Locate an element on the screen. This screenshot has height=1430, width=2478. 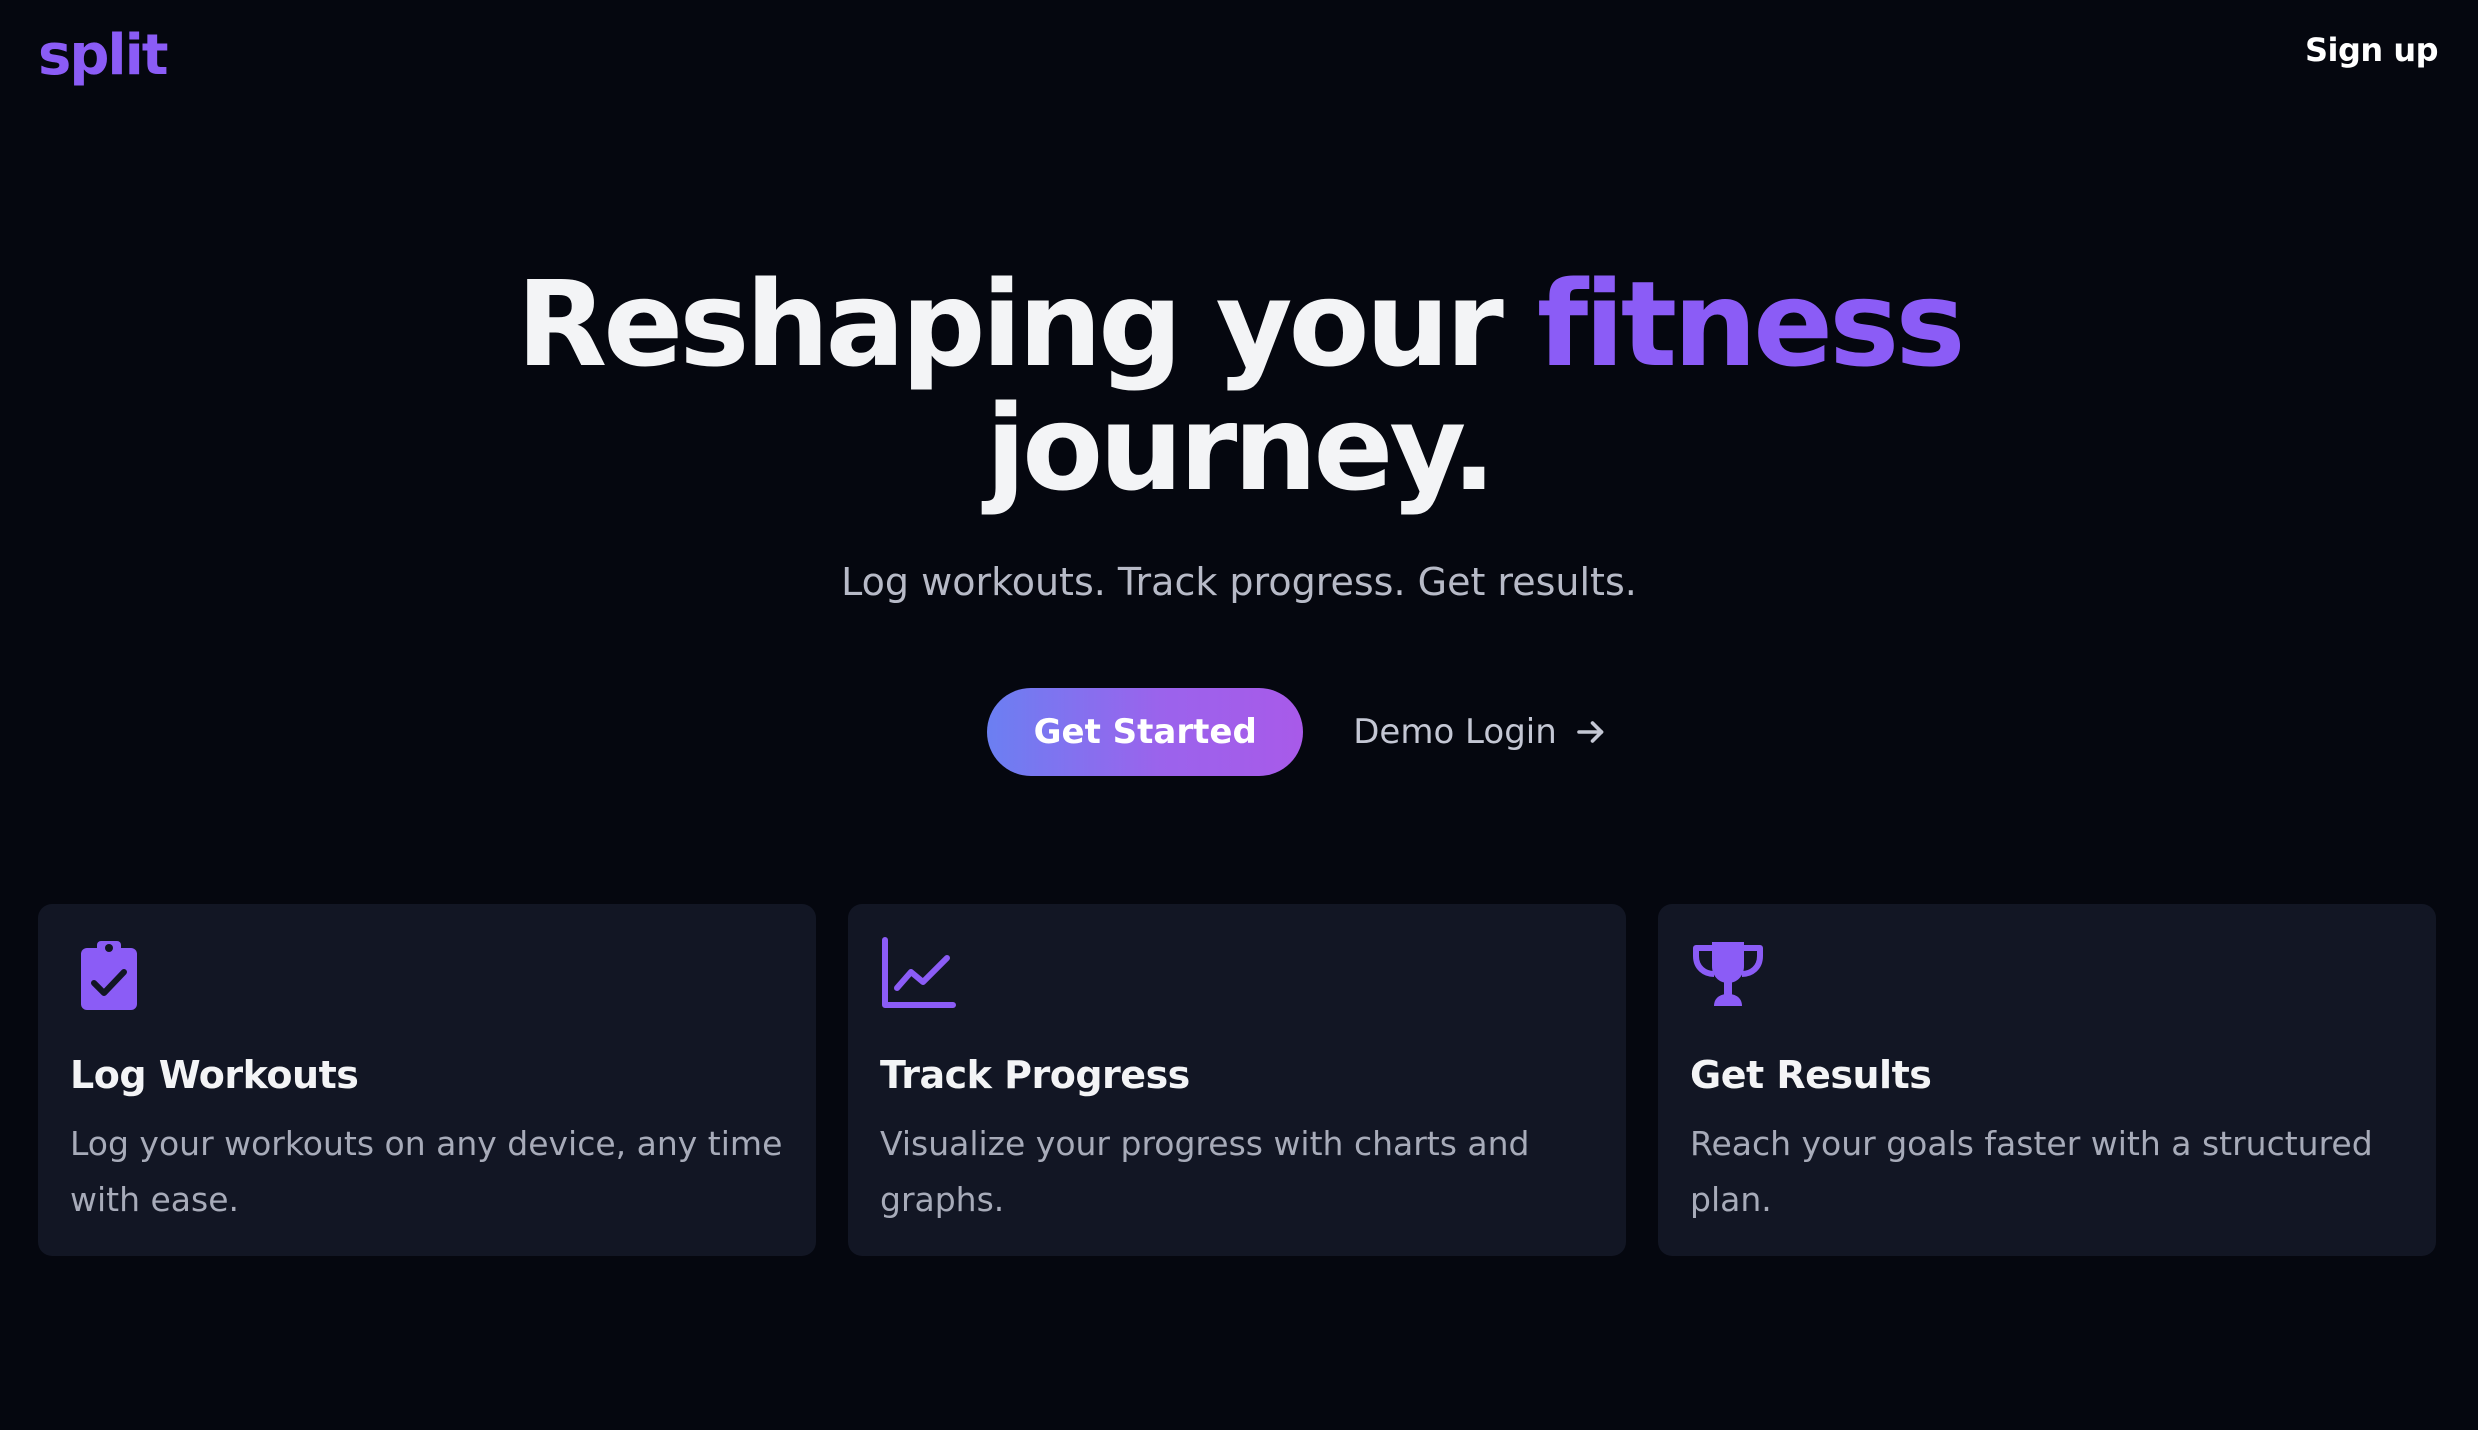
headline-part-1: Reshaping your is located at coordinates (1009, 324).